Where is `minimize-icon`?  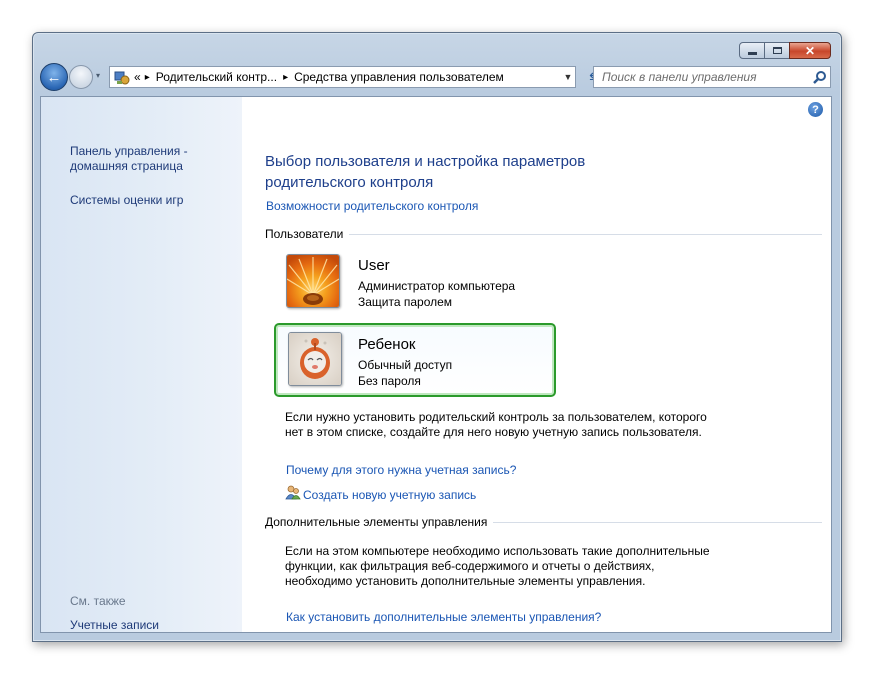
minimize-icon is located at coordinates (752, 53).